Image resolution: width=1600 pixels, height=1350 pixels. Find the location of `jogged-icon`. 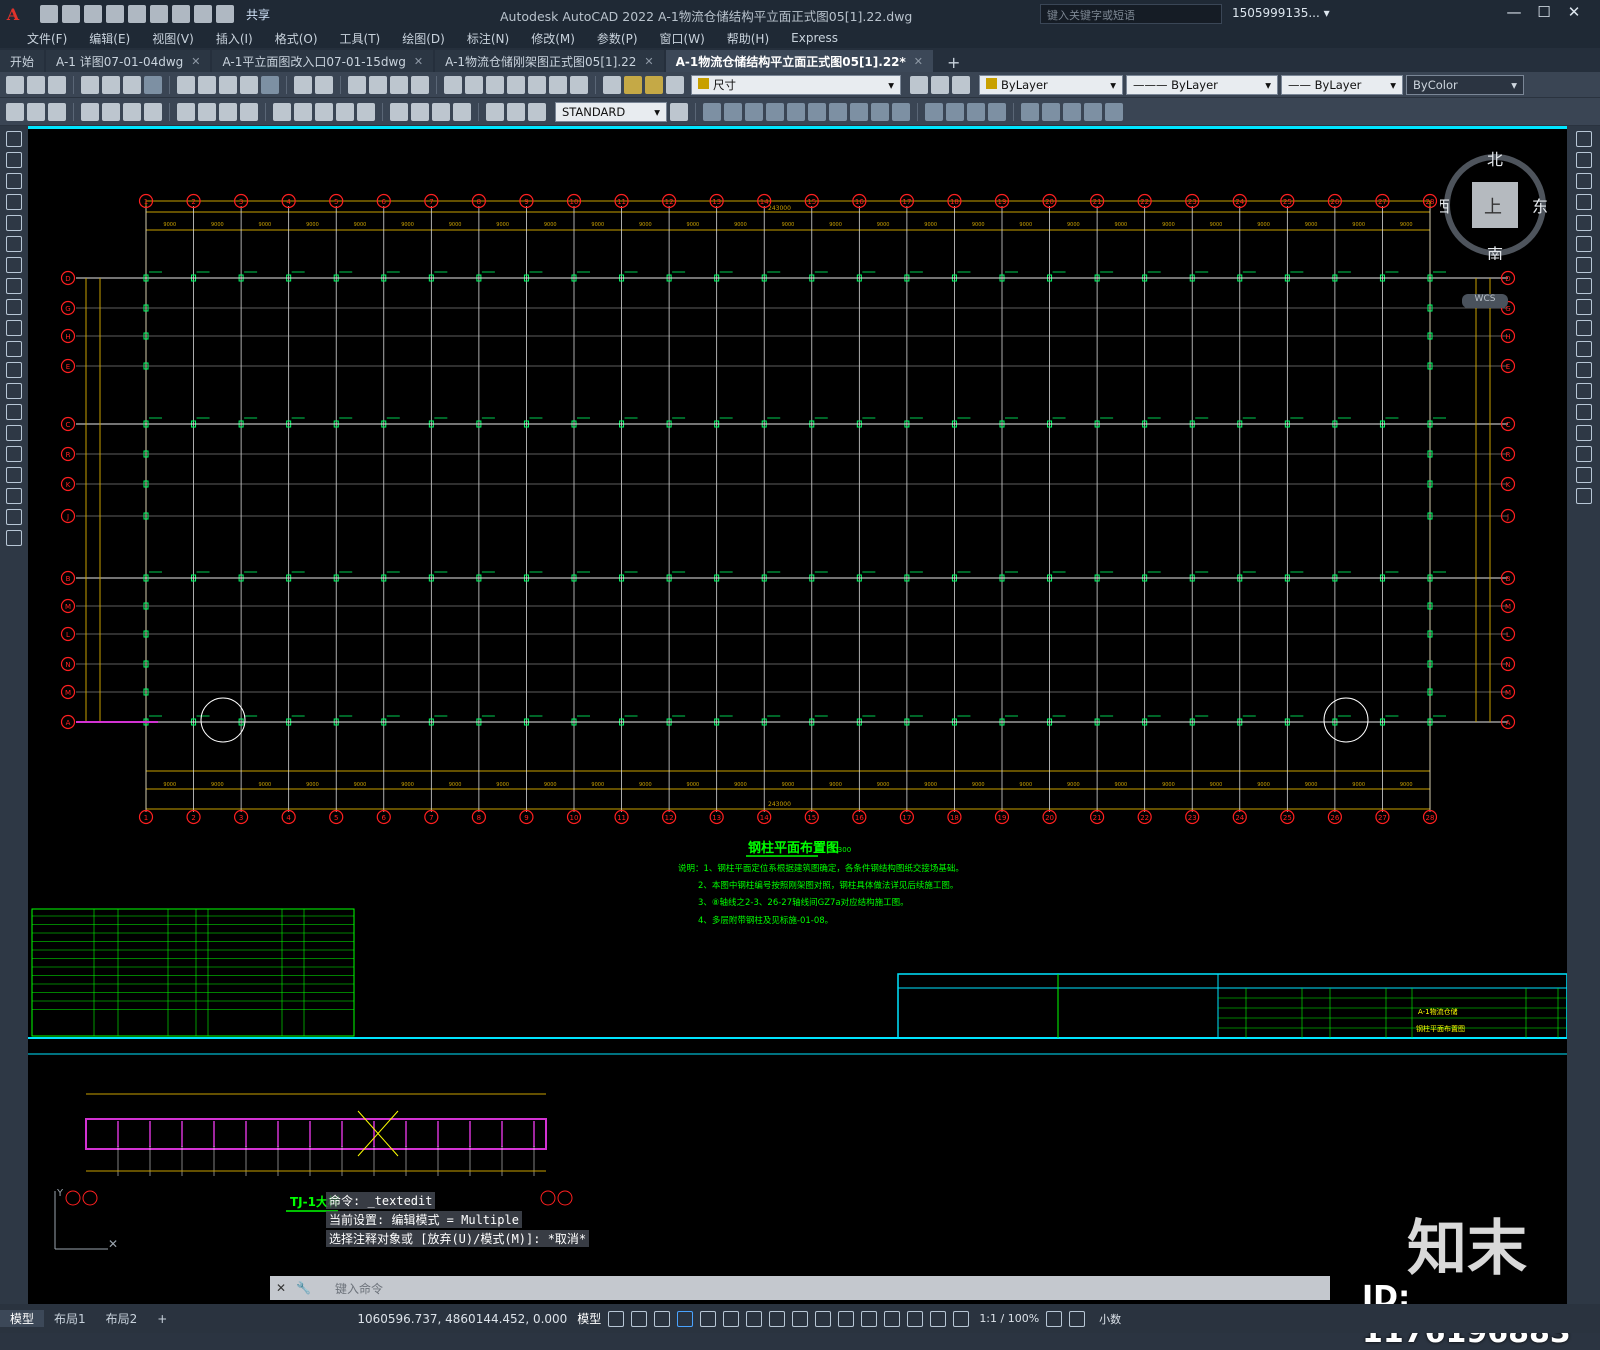

jogged-icon is located at coordinates (207, 111).